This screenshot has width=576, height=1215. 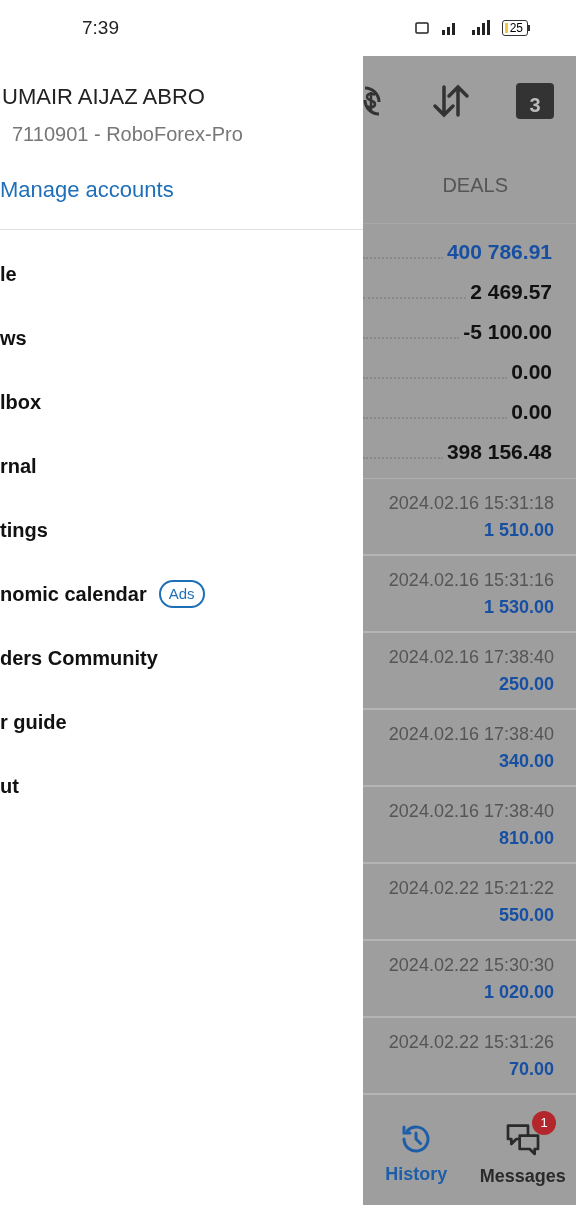 What do you see at coordinates (13, 338) in the screenshot?
I see `drawer-menu-item: ws` at bounding box center [13, 338].